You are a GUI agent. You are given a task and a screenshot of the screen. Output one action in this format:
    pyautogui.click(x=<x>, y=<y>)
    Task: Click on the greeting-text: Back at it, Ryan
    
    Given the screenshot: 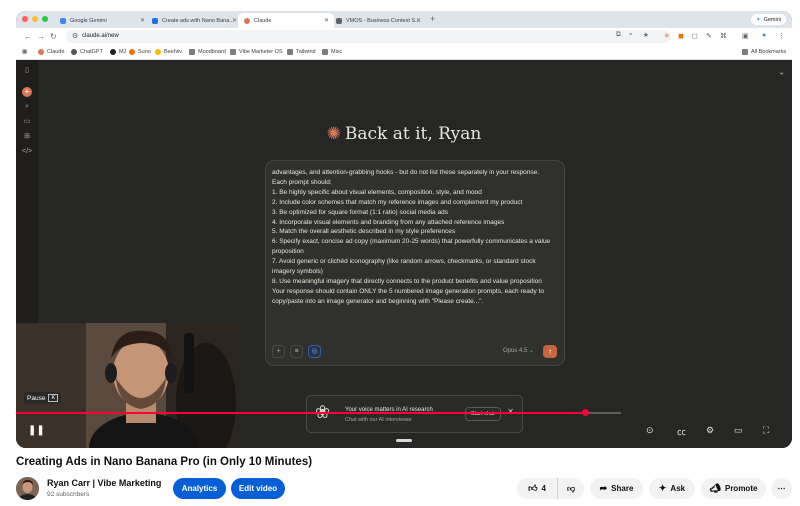 What is the action you would take?
    pyautogui.click(x=413, y=134)
    